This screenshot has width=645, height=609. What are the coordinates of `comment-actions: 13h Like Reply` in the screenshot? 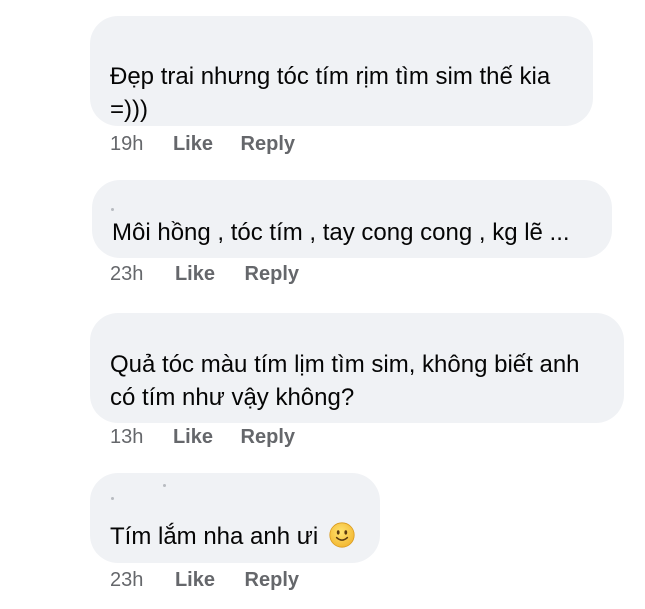 It's located at (202, 437).